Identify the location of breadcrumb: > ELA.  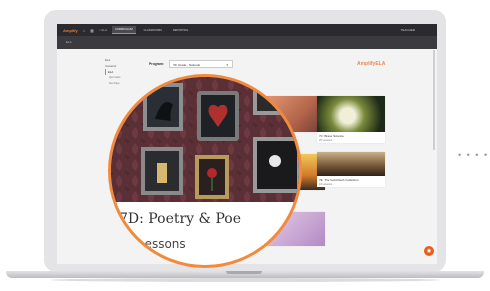
(103, 30).